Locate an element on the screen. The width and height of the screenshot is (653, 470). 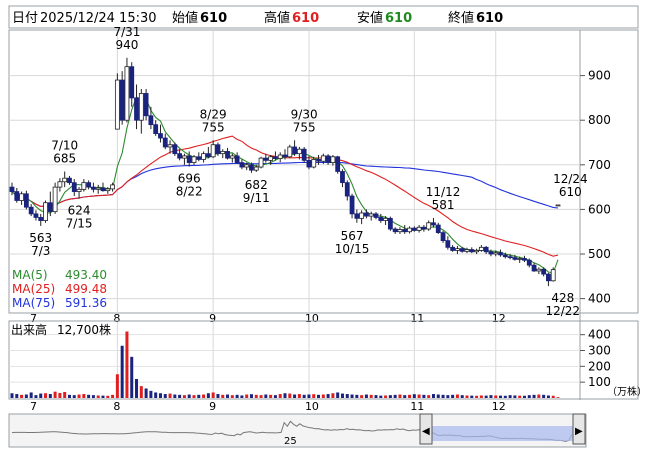
annotation-date: 7/10 is located at coordinates (64, 146).